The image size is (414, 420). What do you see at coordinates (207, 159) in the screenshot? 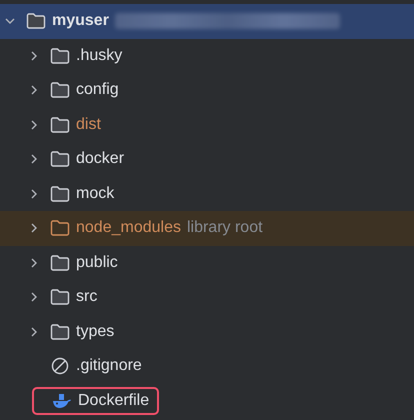
I see `tree-row: docker` at bounding box center [207, 159].